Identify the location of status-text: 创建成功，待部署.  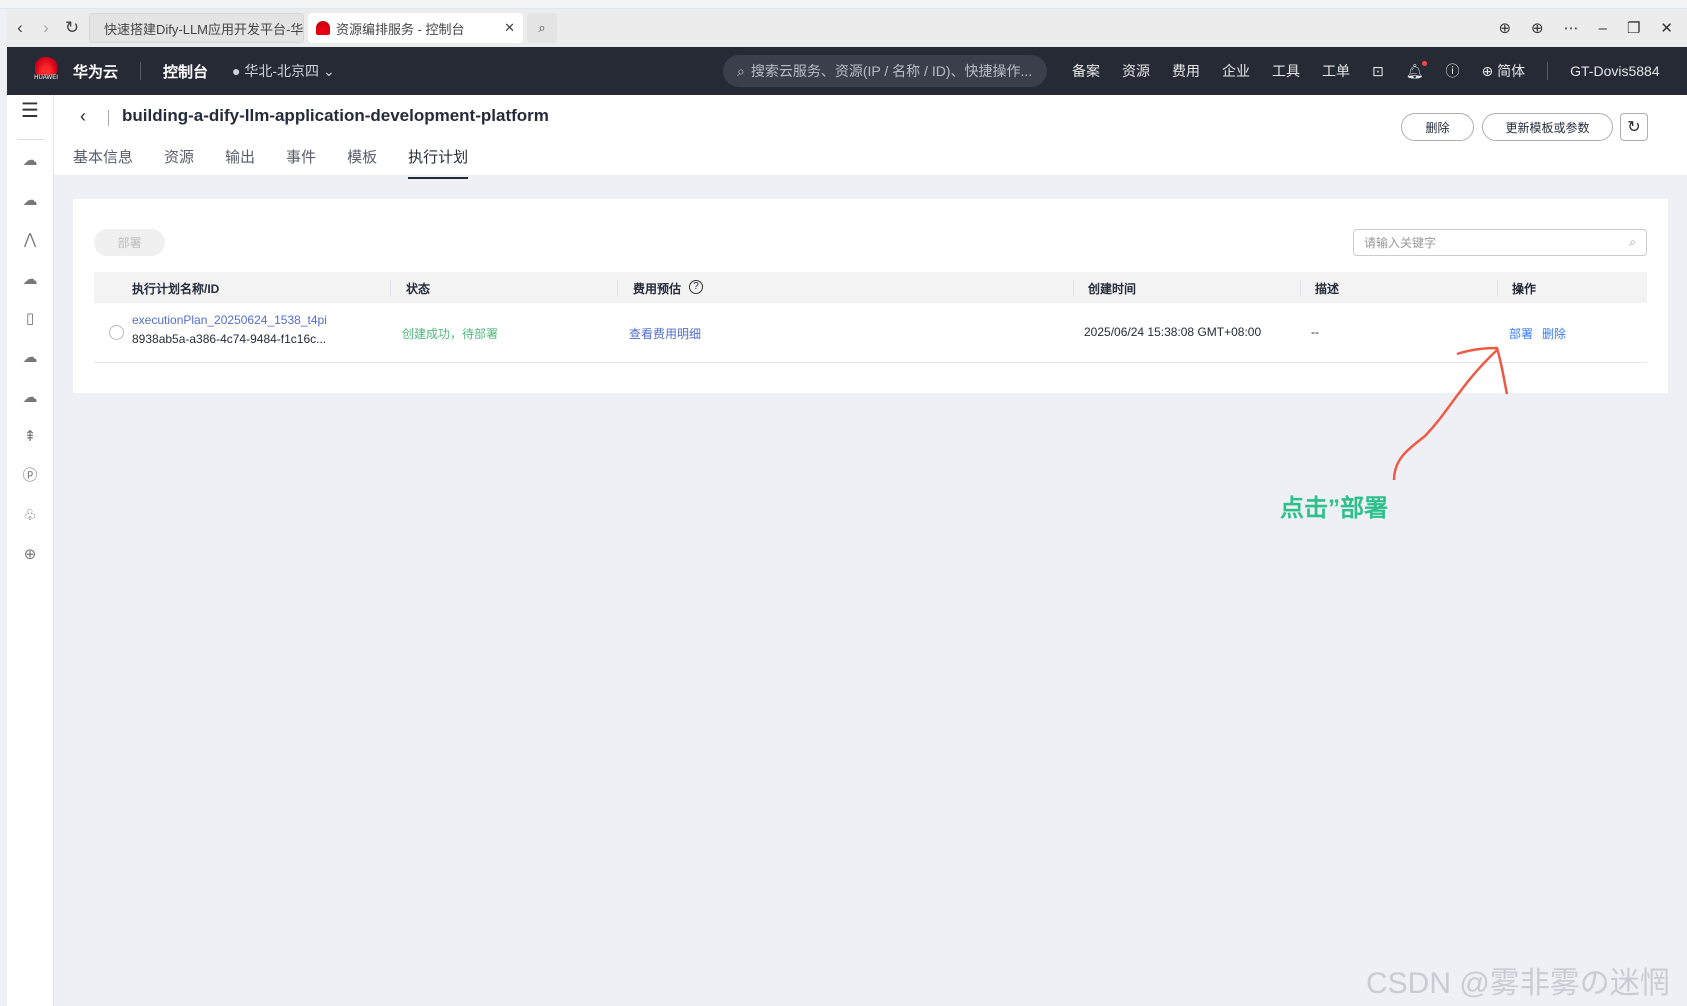
(450, 334).